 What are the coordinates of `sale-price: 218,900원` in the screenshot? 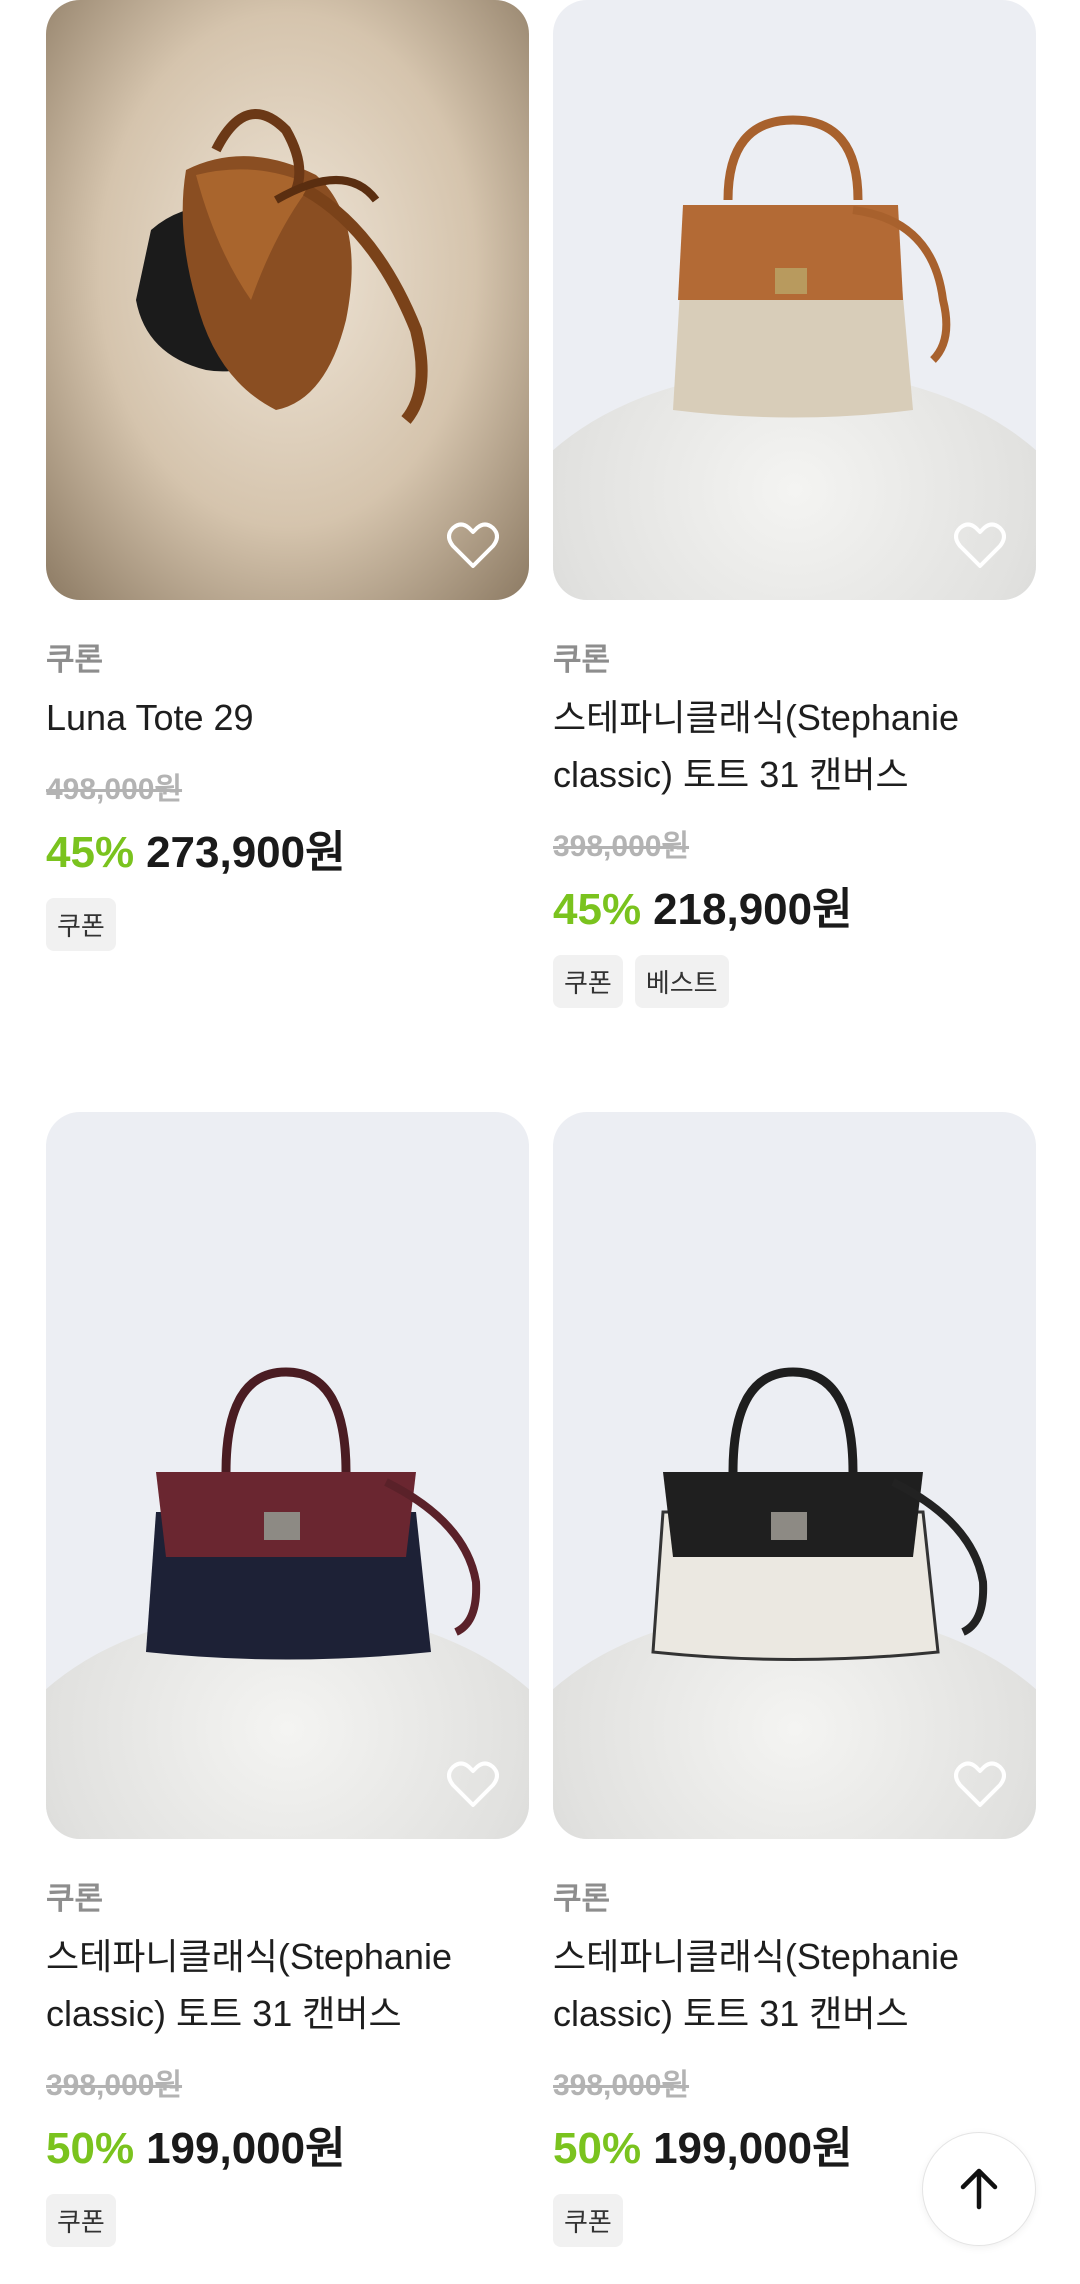 It's located at (753, 909).